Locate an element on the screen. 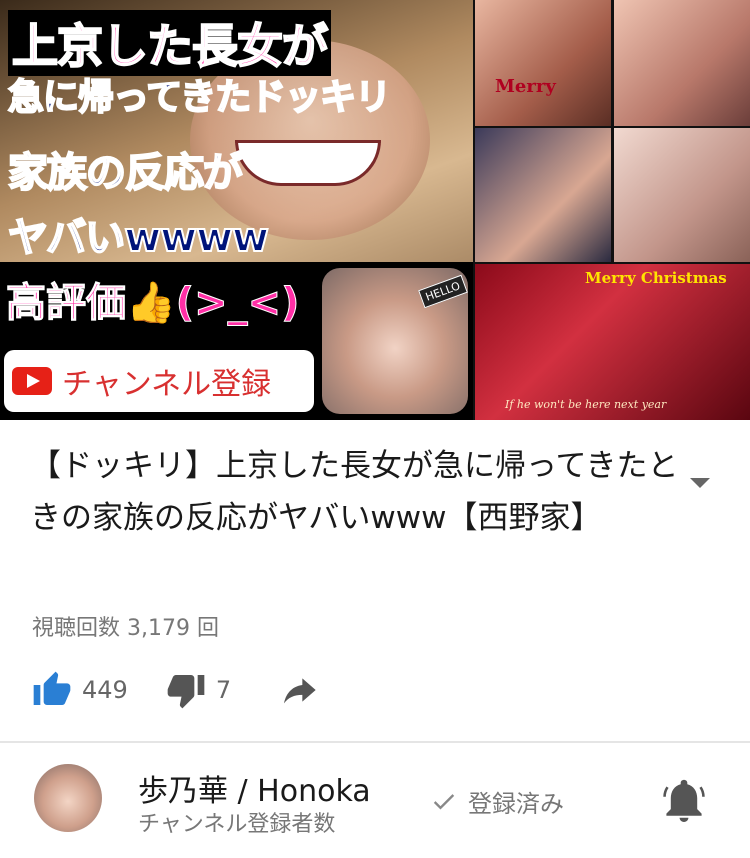 The width and height of the screenshot is (750, 858). youtube-logo is located at coordinates (32, 381).